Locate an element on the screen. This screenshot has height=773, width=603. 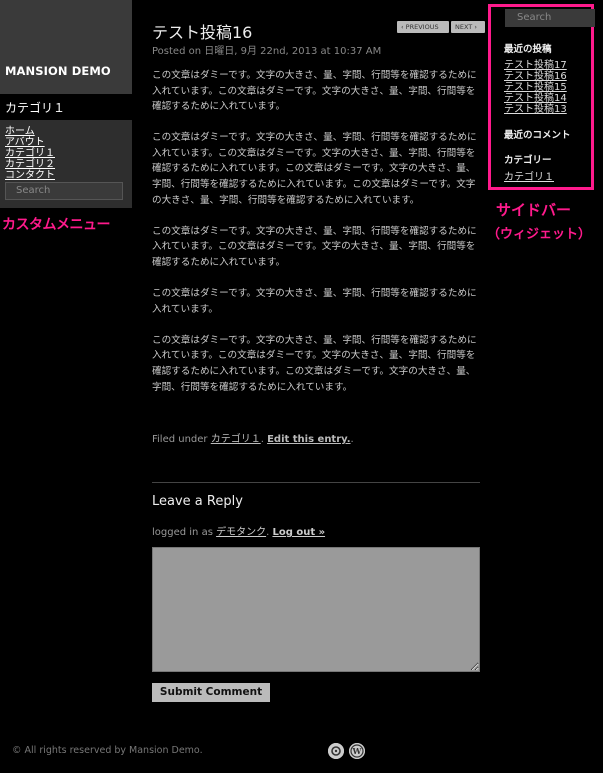
sidebar-category-link: カテゴリ１ is located at coordinates (529, 175).